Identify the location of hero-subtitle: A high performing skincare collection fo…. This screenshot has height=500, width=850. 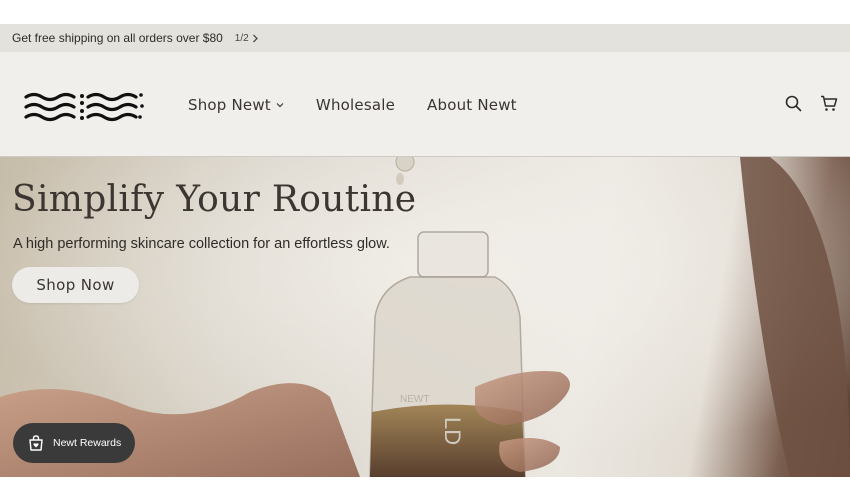
(201, 244).